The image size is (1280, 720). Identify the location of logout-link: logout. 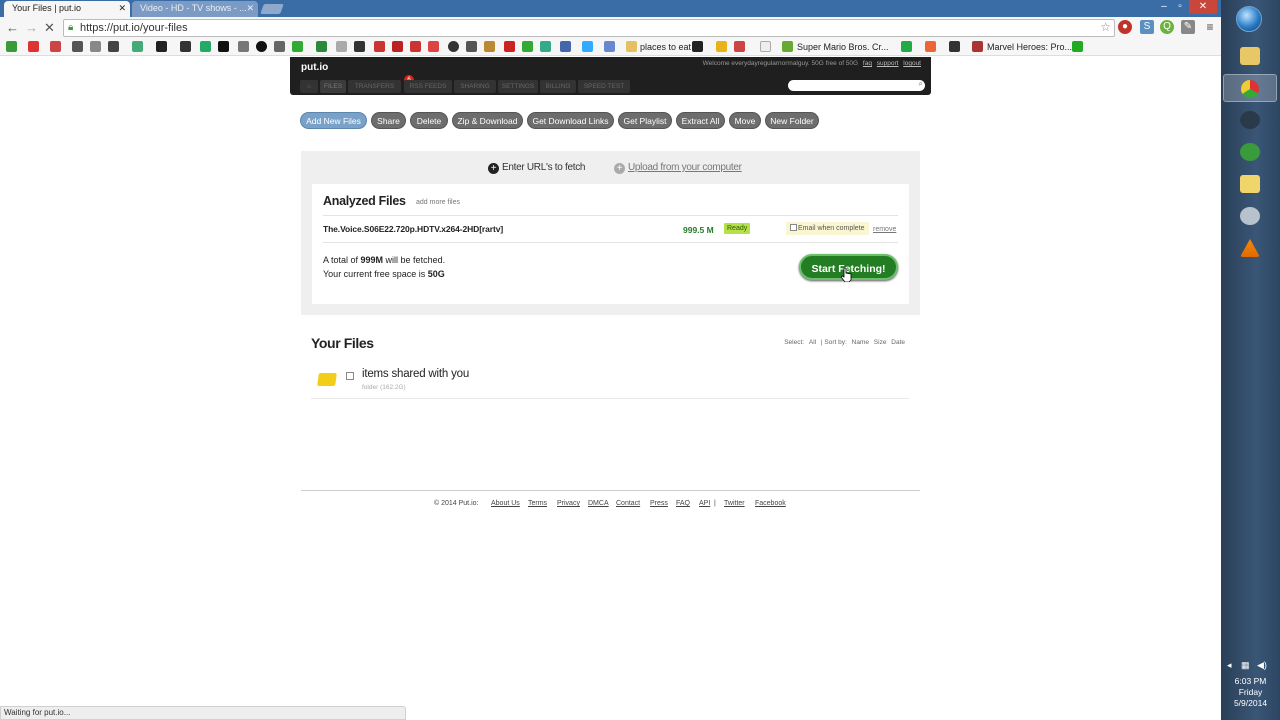
(912, 63).